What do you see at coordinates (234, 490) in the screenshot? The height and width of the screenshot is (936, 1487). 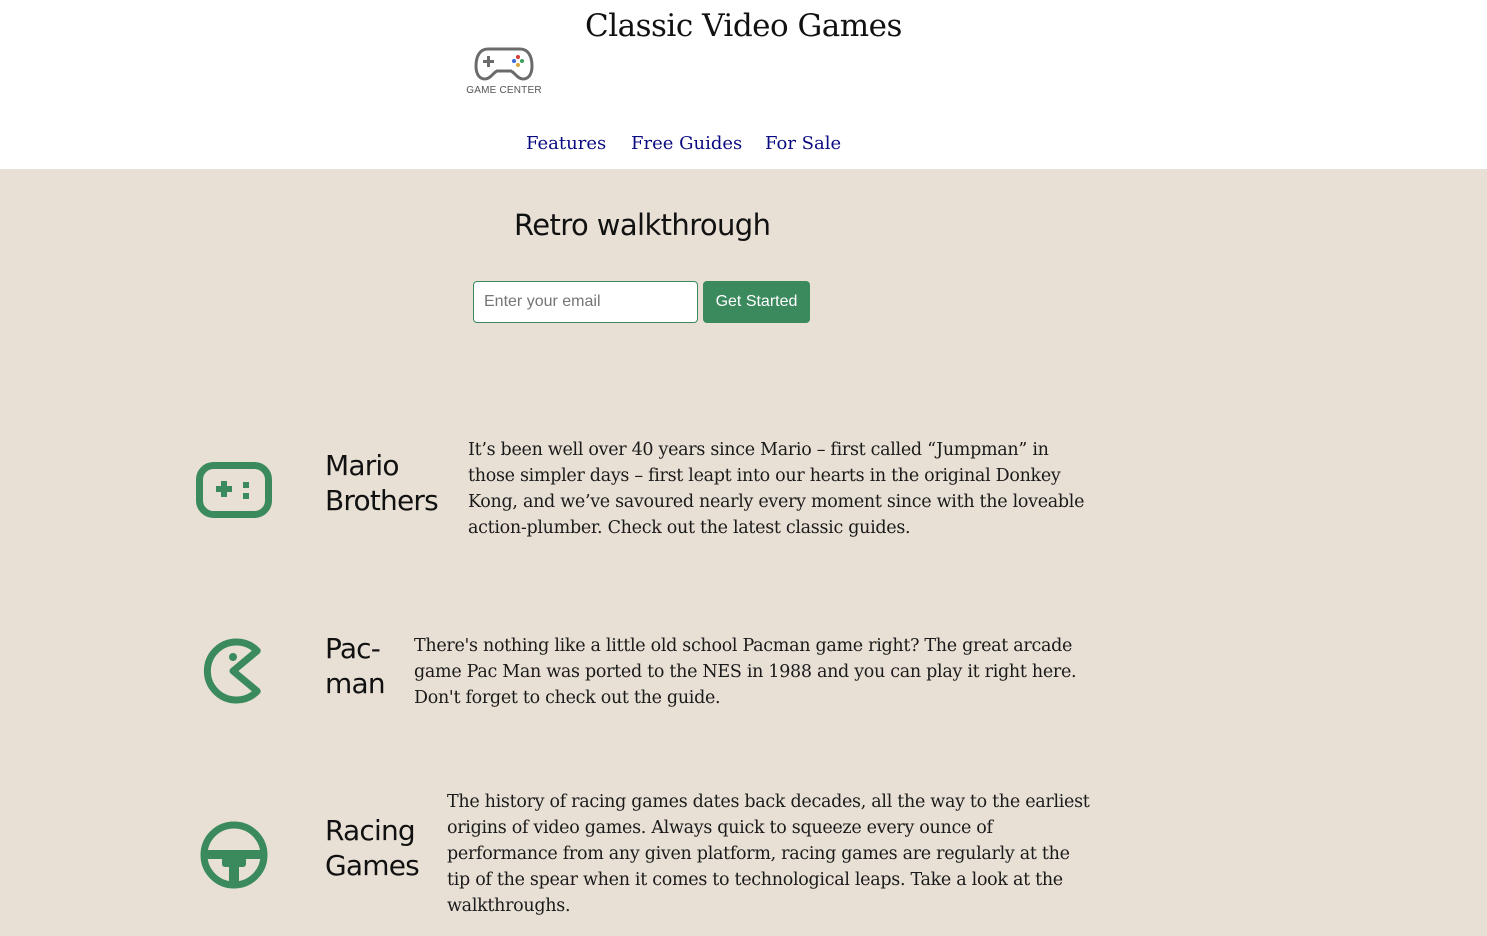 I see `gamepad-icon` at bounding box center [234, 490].